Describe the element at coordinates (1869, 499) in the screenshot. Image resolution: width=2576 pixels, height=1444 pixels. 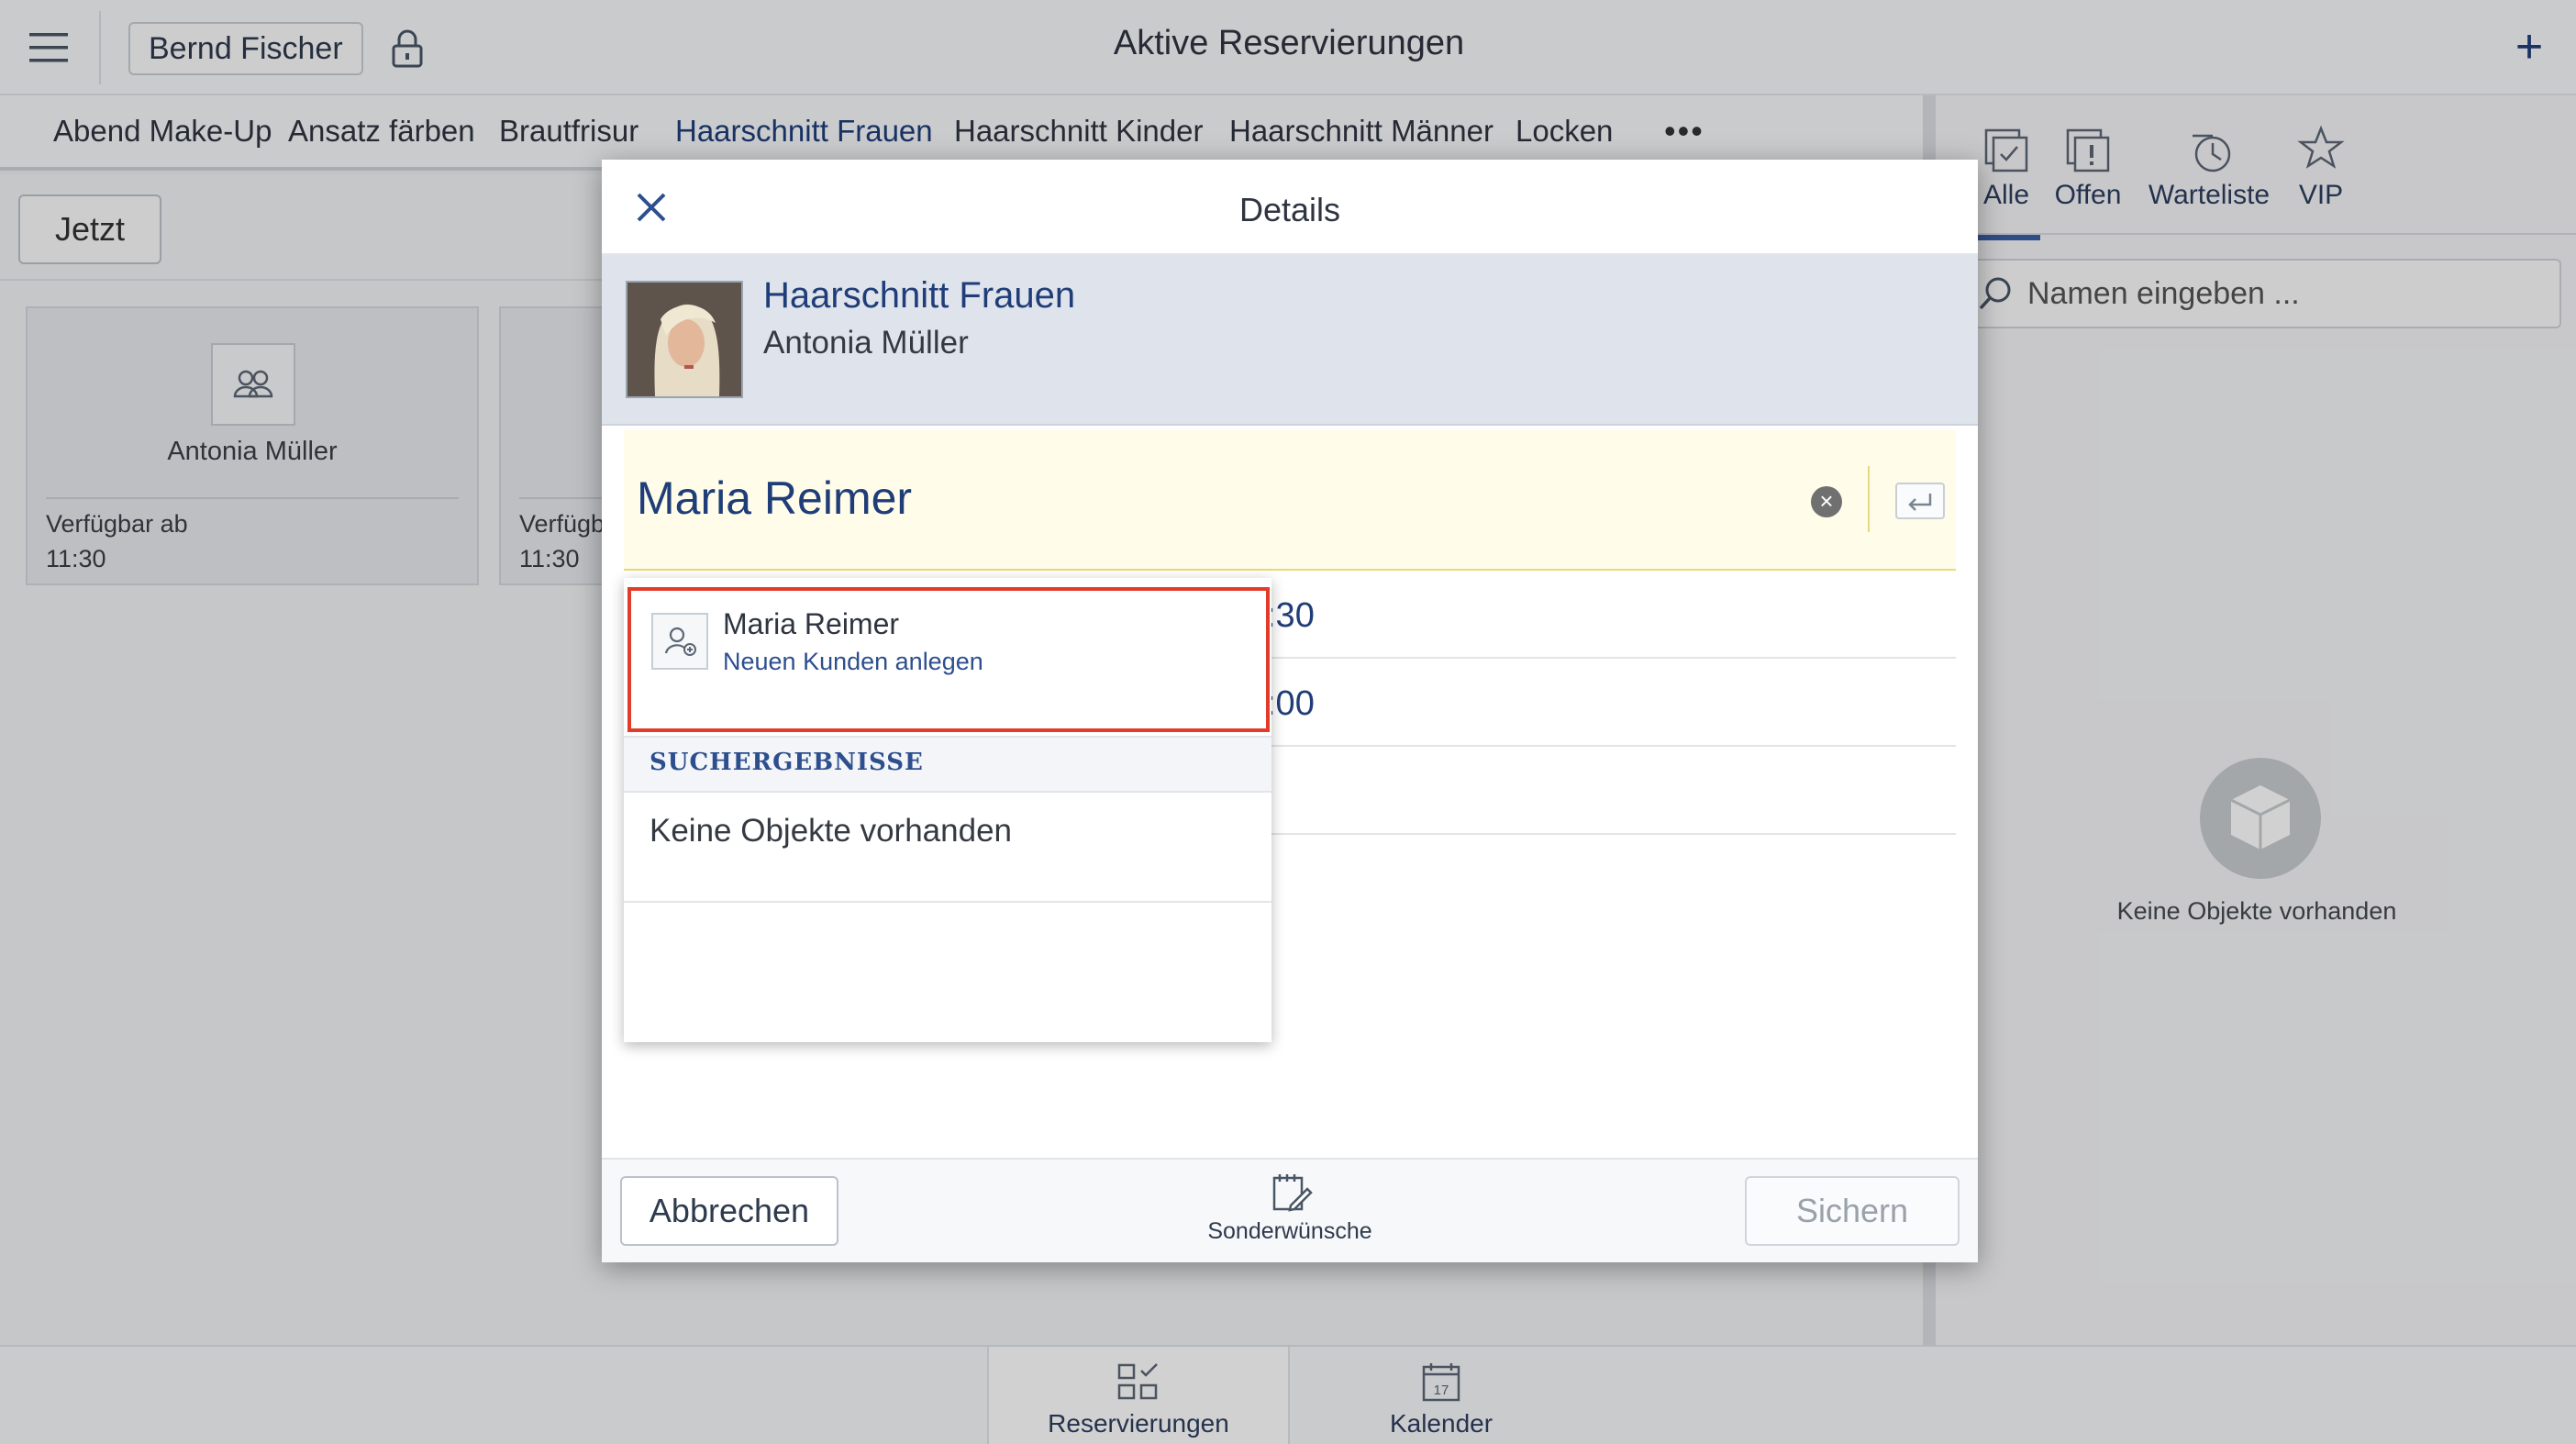
I see `field-divider` at that location.